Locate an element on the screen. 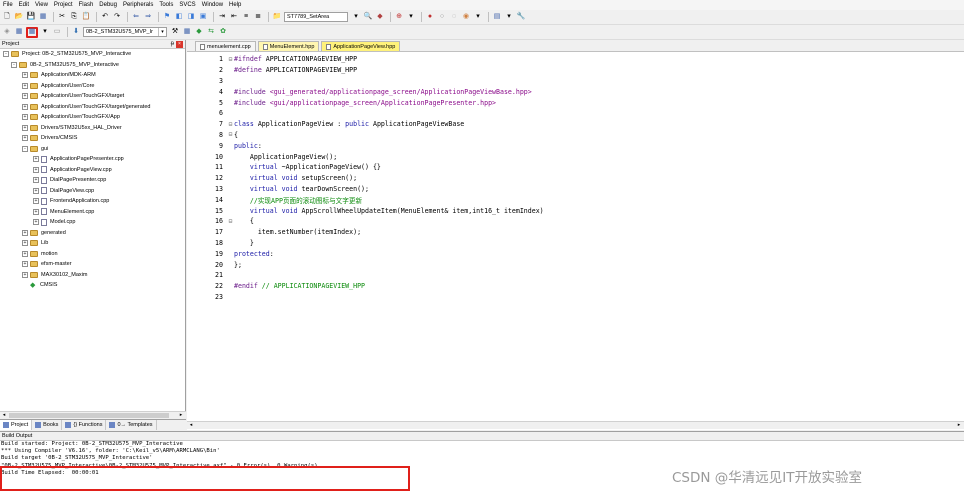  tree-file: + ApplicationPageView.cpp is located at coordinates (93, 170).